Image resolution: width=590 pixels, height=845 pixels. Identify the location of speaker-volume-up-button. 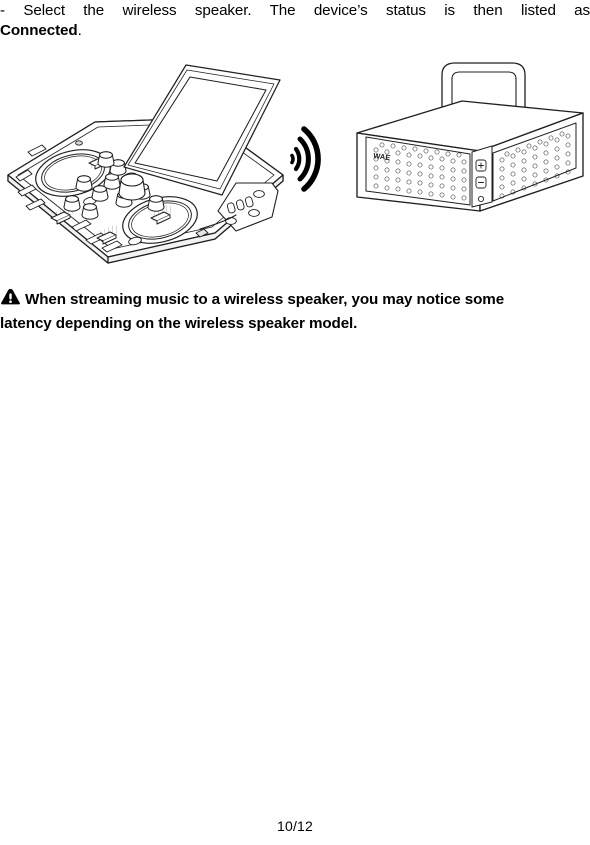
(481, 165).